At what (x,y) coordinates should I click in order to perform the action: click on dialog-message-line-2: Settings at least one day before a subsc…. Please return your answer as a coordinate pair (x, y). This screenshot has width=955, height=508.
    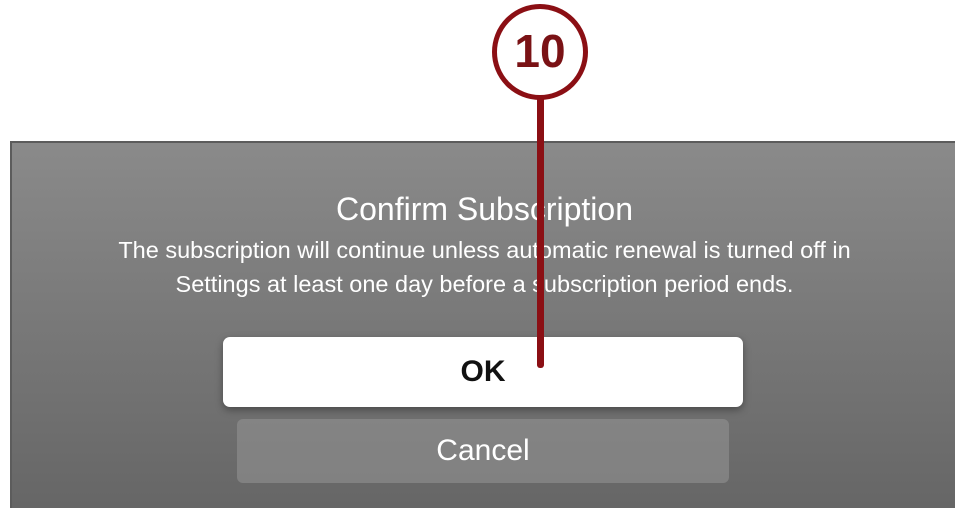
    Looking at the image, I should click on (484, 284).